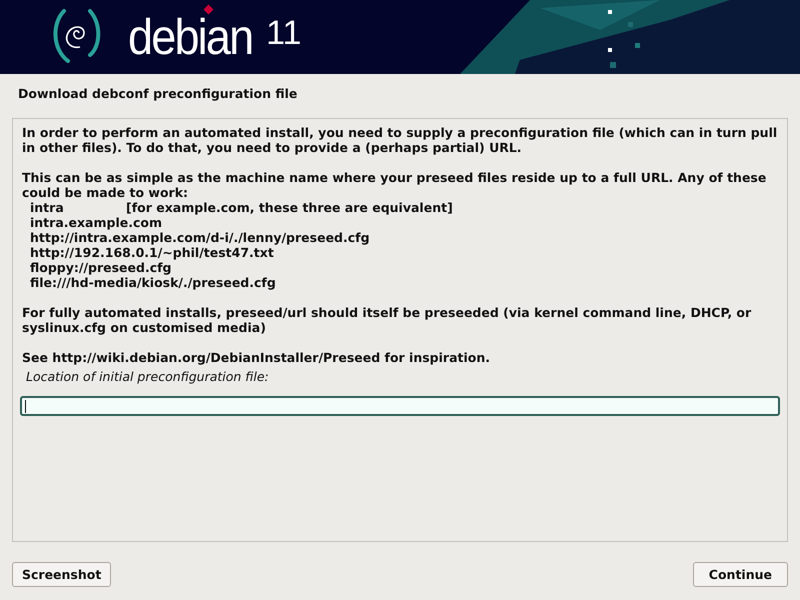  What do you see at coordinates (400, 140) in the screenshot?
I see `description-text: In order to perform an automated install, you need to supply a preconfiguration file (which can in turn pull in other files). To do that, you need to provide a (perhaps partial) URL.` at bounding box center [400, 140].